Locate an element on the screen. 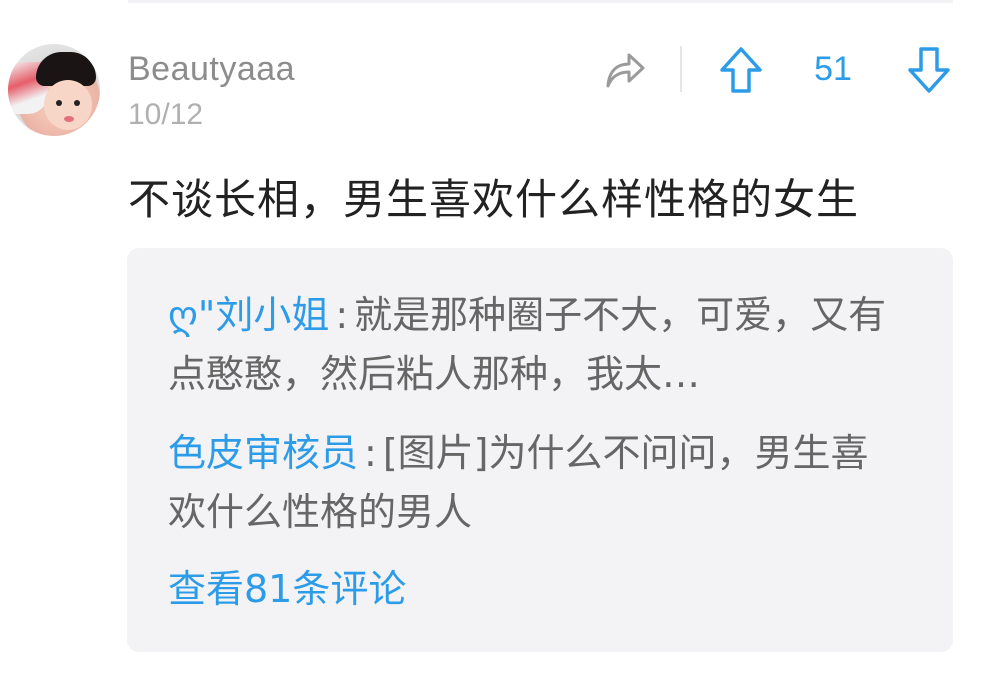 Image resolution: width=1000 pixels, height=685 pixels. comment-author: ღ"刘小姐 is located at coordinates (248, 315).